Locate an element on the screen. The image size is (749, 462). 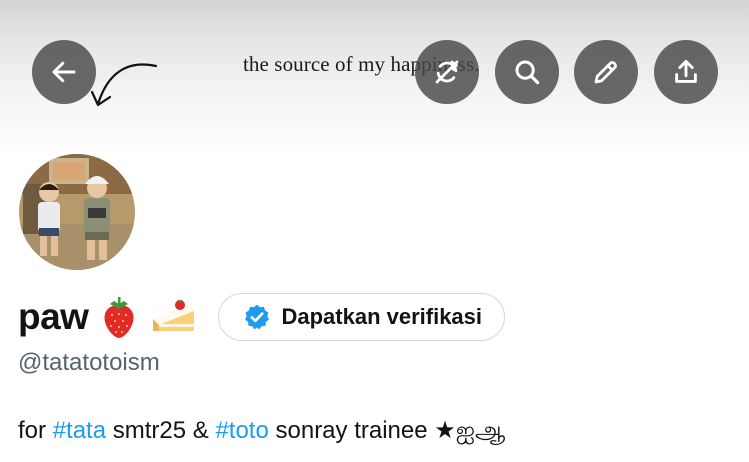
share-icon is located at coordinates (686, 71).